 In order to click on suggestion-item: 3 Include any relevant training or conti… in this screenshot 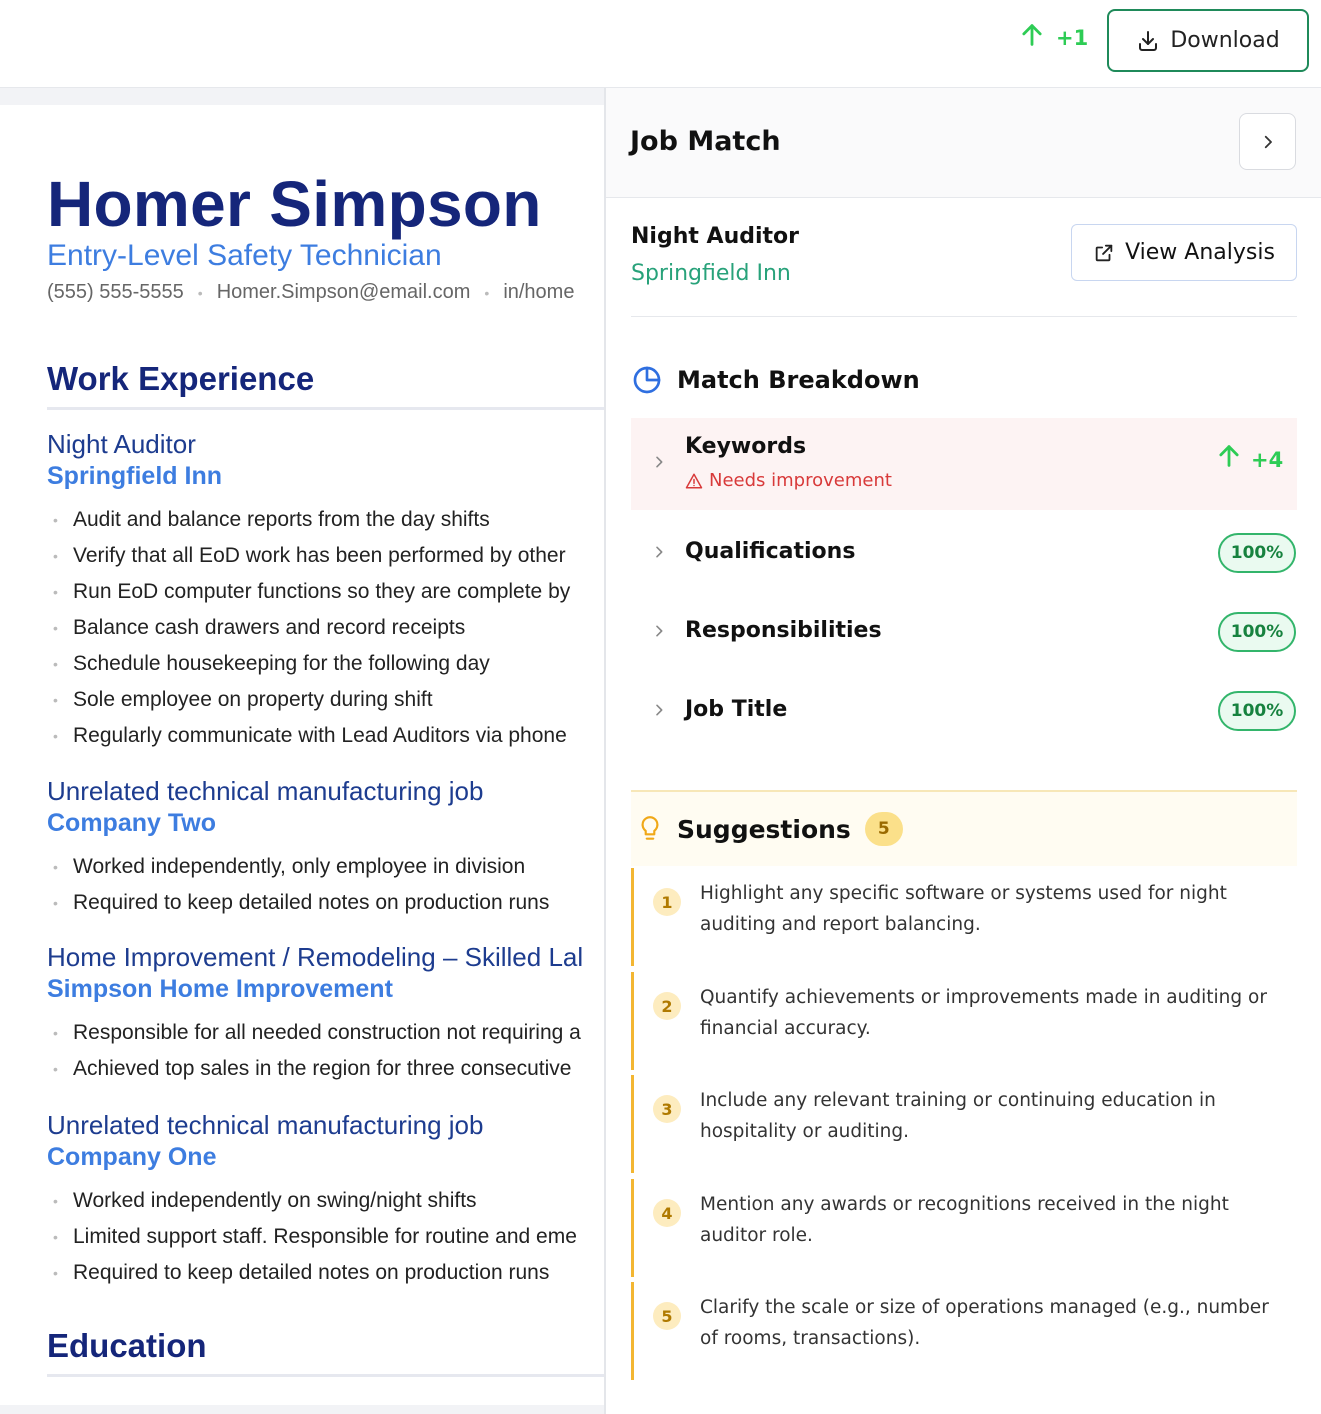, I will do `click(964, 1124)`.